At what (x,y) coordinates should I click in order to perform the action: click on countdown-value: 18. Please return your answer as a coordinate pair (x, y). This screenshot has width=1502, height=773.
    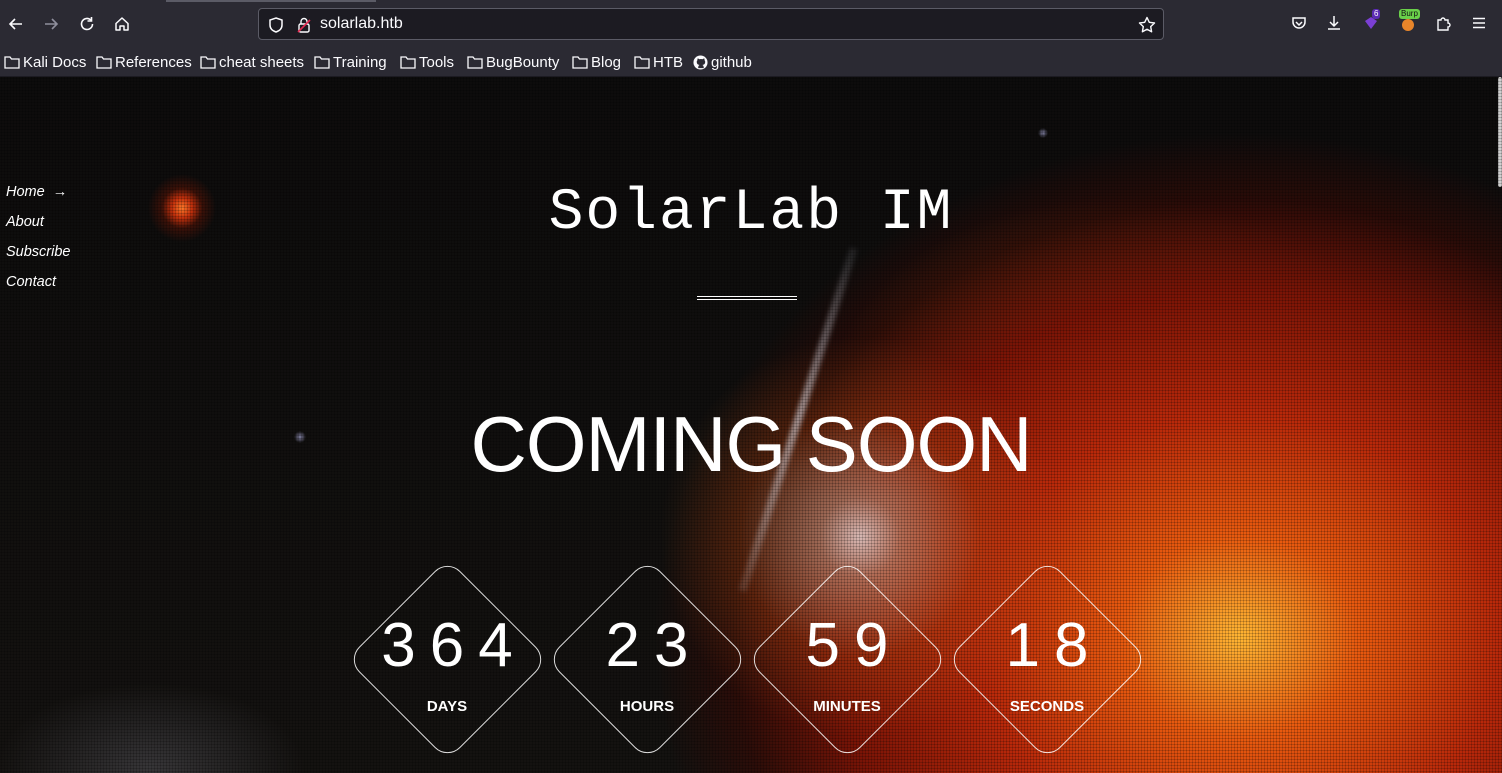
    Looking at the image, I should click on (1054, 645).